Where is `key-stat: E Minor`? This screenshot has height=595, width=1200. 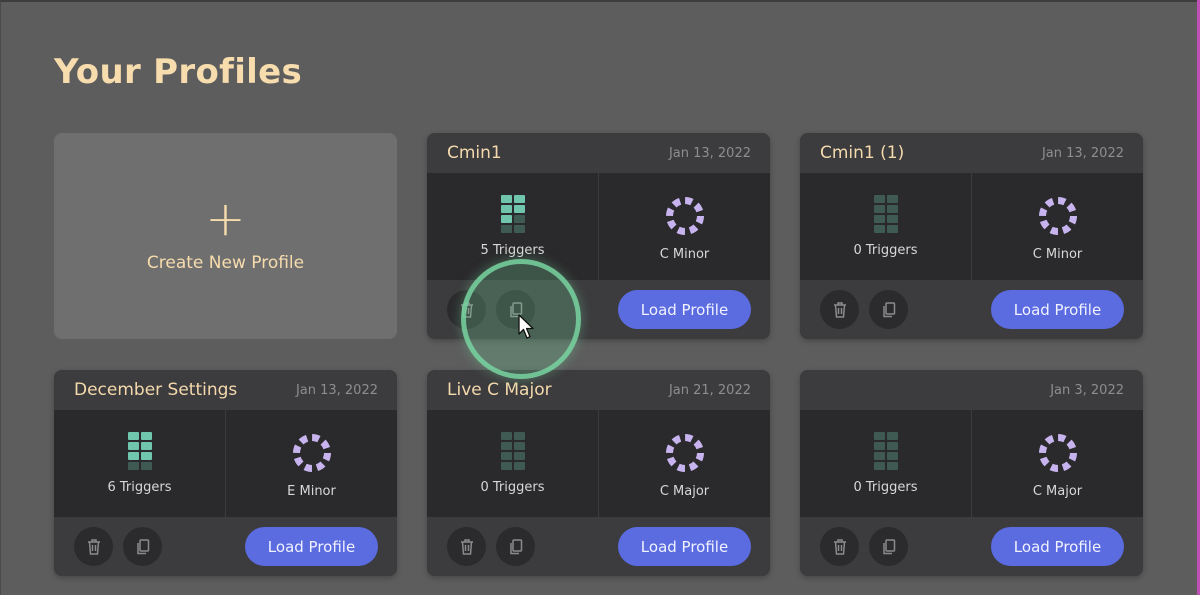
key-stat: E Minor is located at coordinates (311, 463).